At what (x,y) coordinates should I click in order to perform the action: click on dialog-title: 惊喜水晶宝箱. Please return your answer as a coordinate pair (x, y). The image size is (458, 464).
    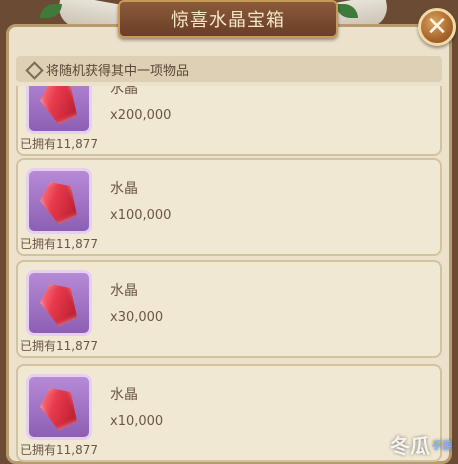
    Looking at the image, I should click on (228, 19).